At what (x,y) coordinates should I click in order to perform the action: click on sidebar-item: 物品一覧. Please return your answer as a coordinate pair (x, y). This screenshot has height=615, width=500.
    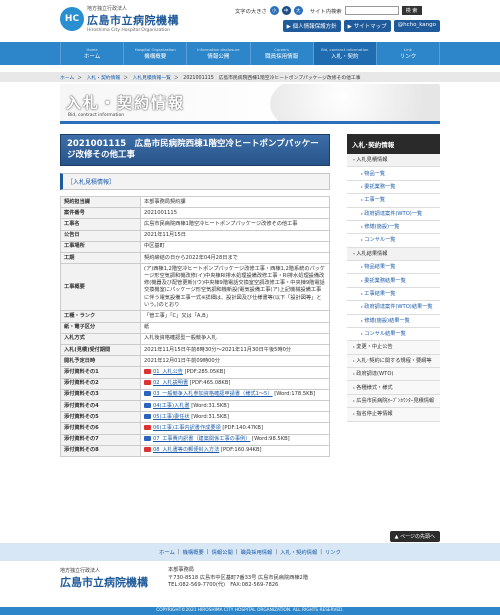
    Looking at the image, I should click on (393, 174).